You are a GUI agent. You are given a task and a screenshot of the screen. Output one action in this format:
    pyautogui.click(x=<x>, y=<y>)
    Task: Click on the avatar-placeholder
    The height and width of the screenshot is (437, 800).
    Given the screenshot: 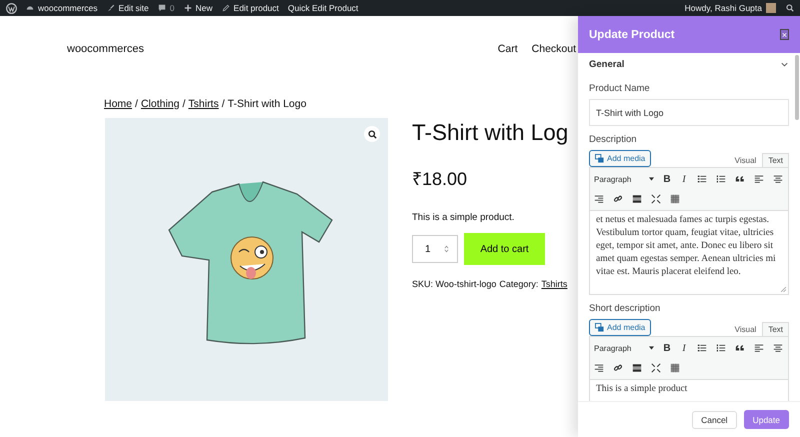 What is the action you would take?
    pyautogui.click(x=771, y=8)
    